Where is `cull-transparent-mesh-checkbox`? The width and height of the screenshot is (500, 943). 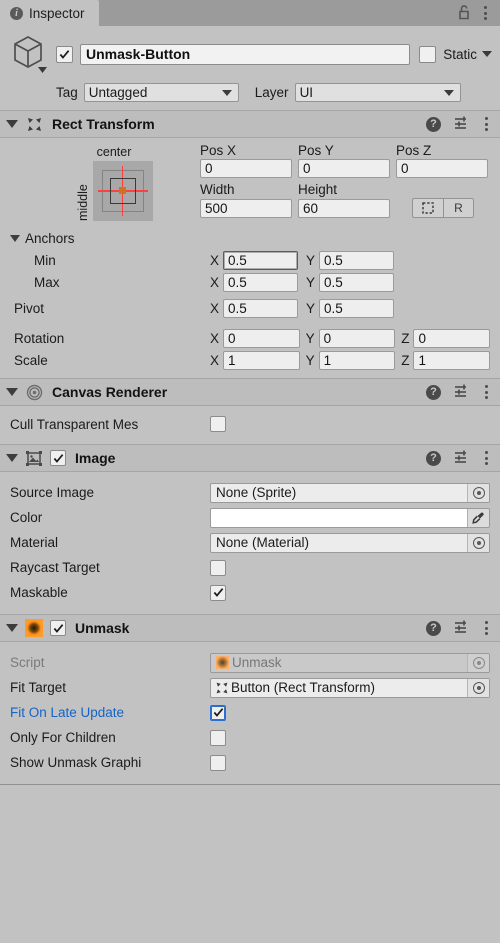
cull-transparent-mesh-checkbox is located at coordinates (218, 424).